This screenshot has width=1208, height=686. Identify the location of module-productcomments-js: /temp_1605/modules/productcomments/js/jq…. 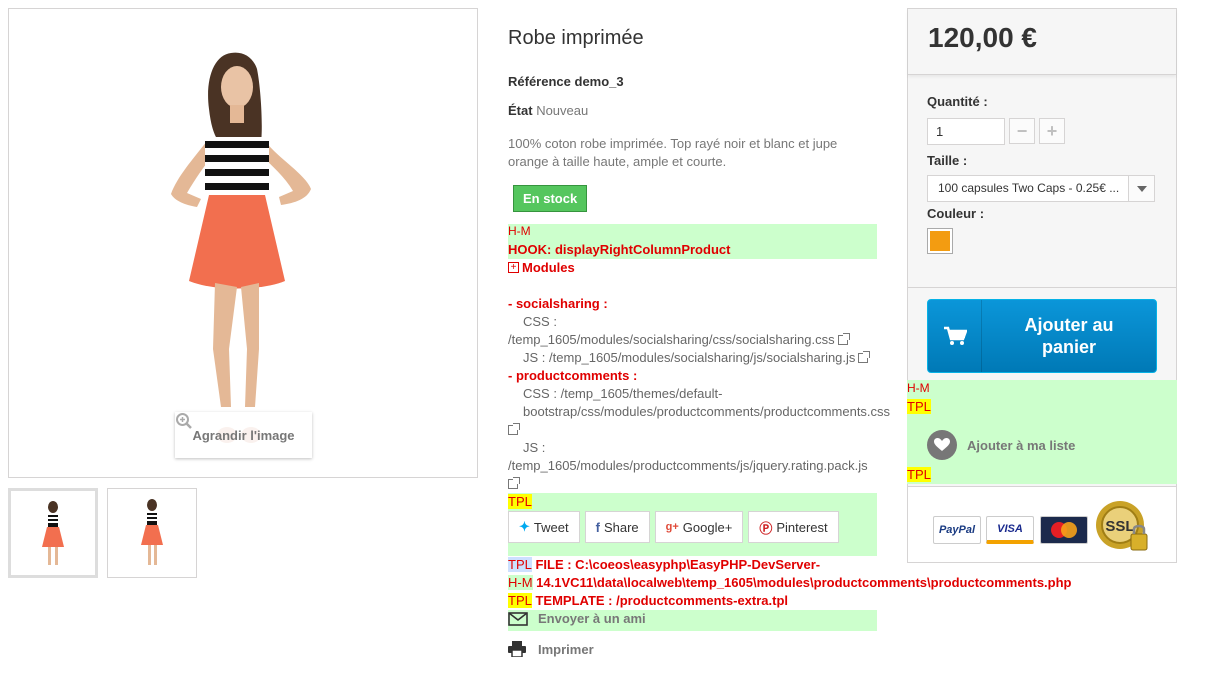
(688, 465).